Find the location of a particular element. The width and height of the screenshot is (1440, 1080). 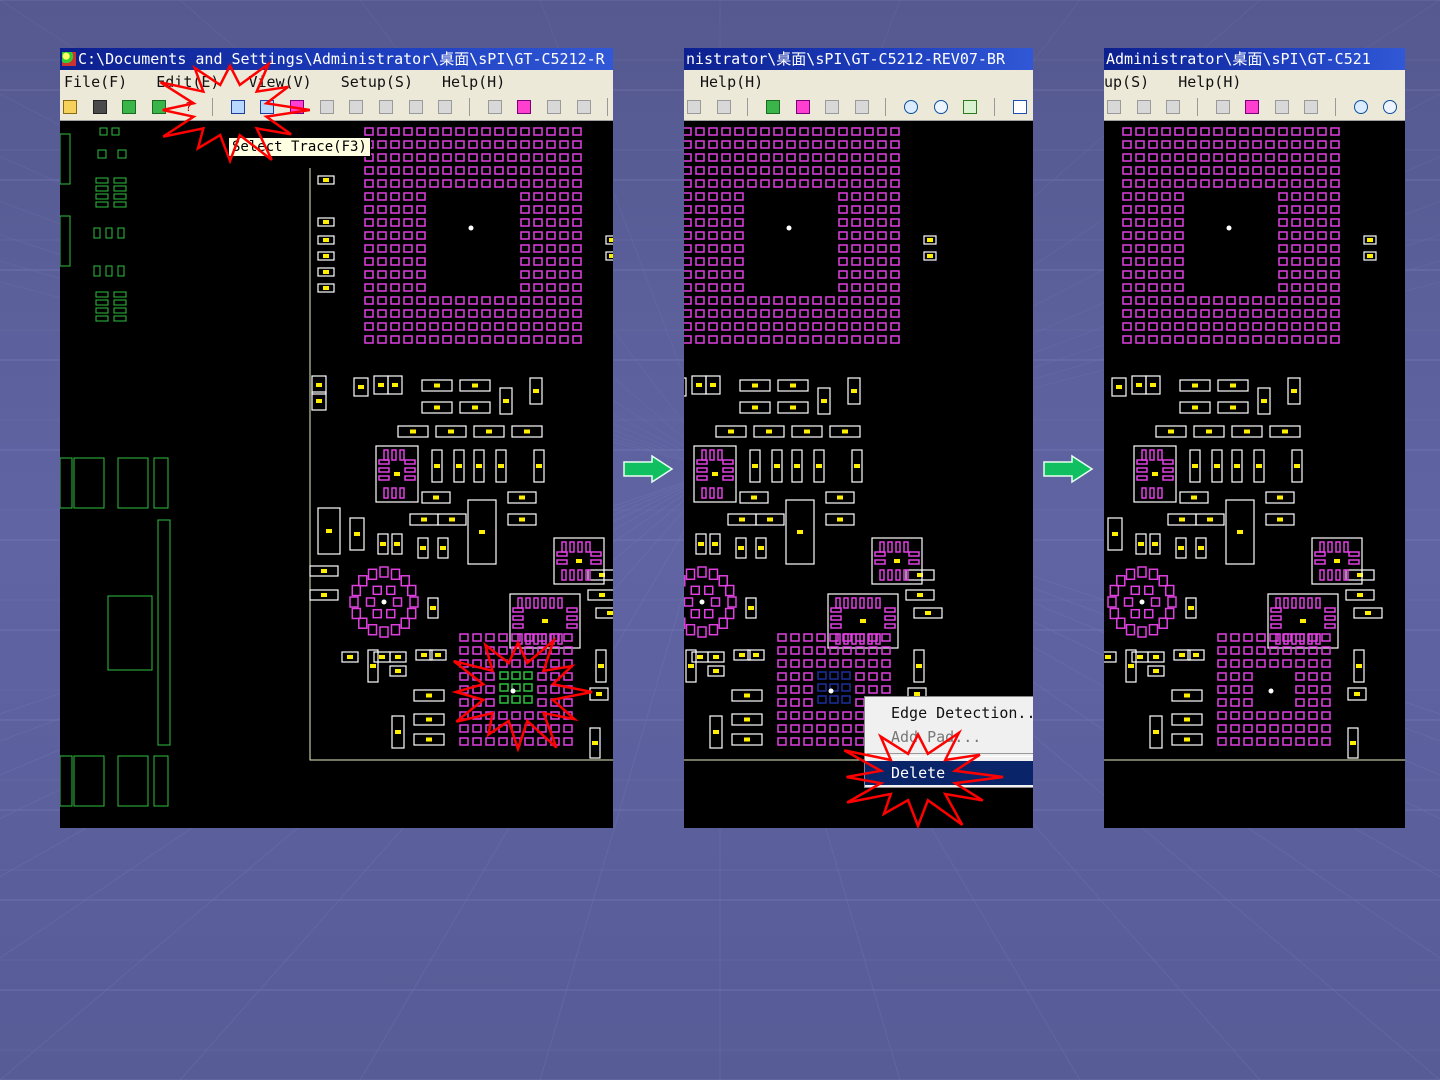

menu-view: View(V) is located at coordinates (280, 82).